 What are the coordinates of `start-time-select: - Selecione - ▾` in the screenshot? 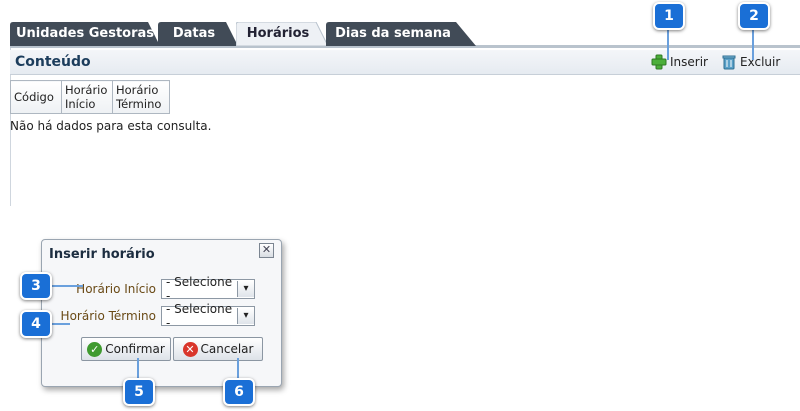 It's located at (208, 289).